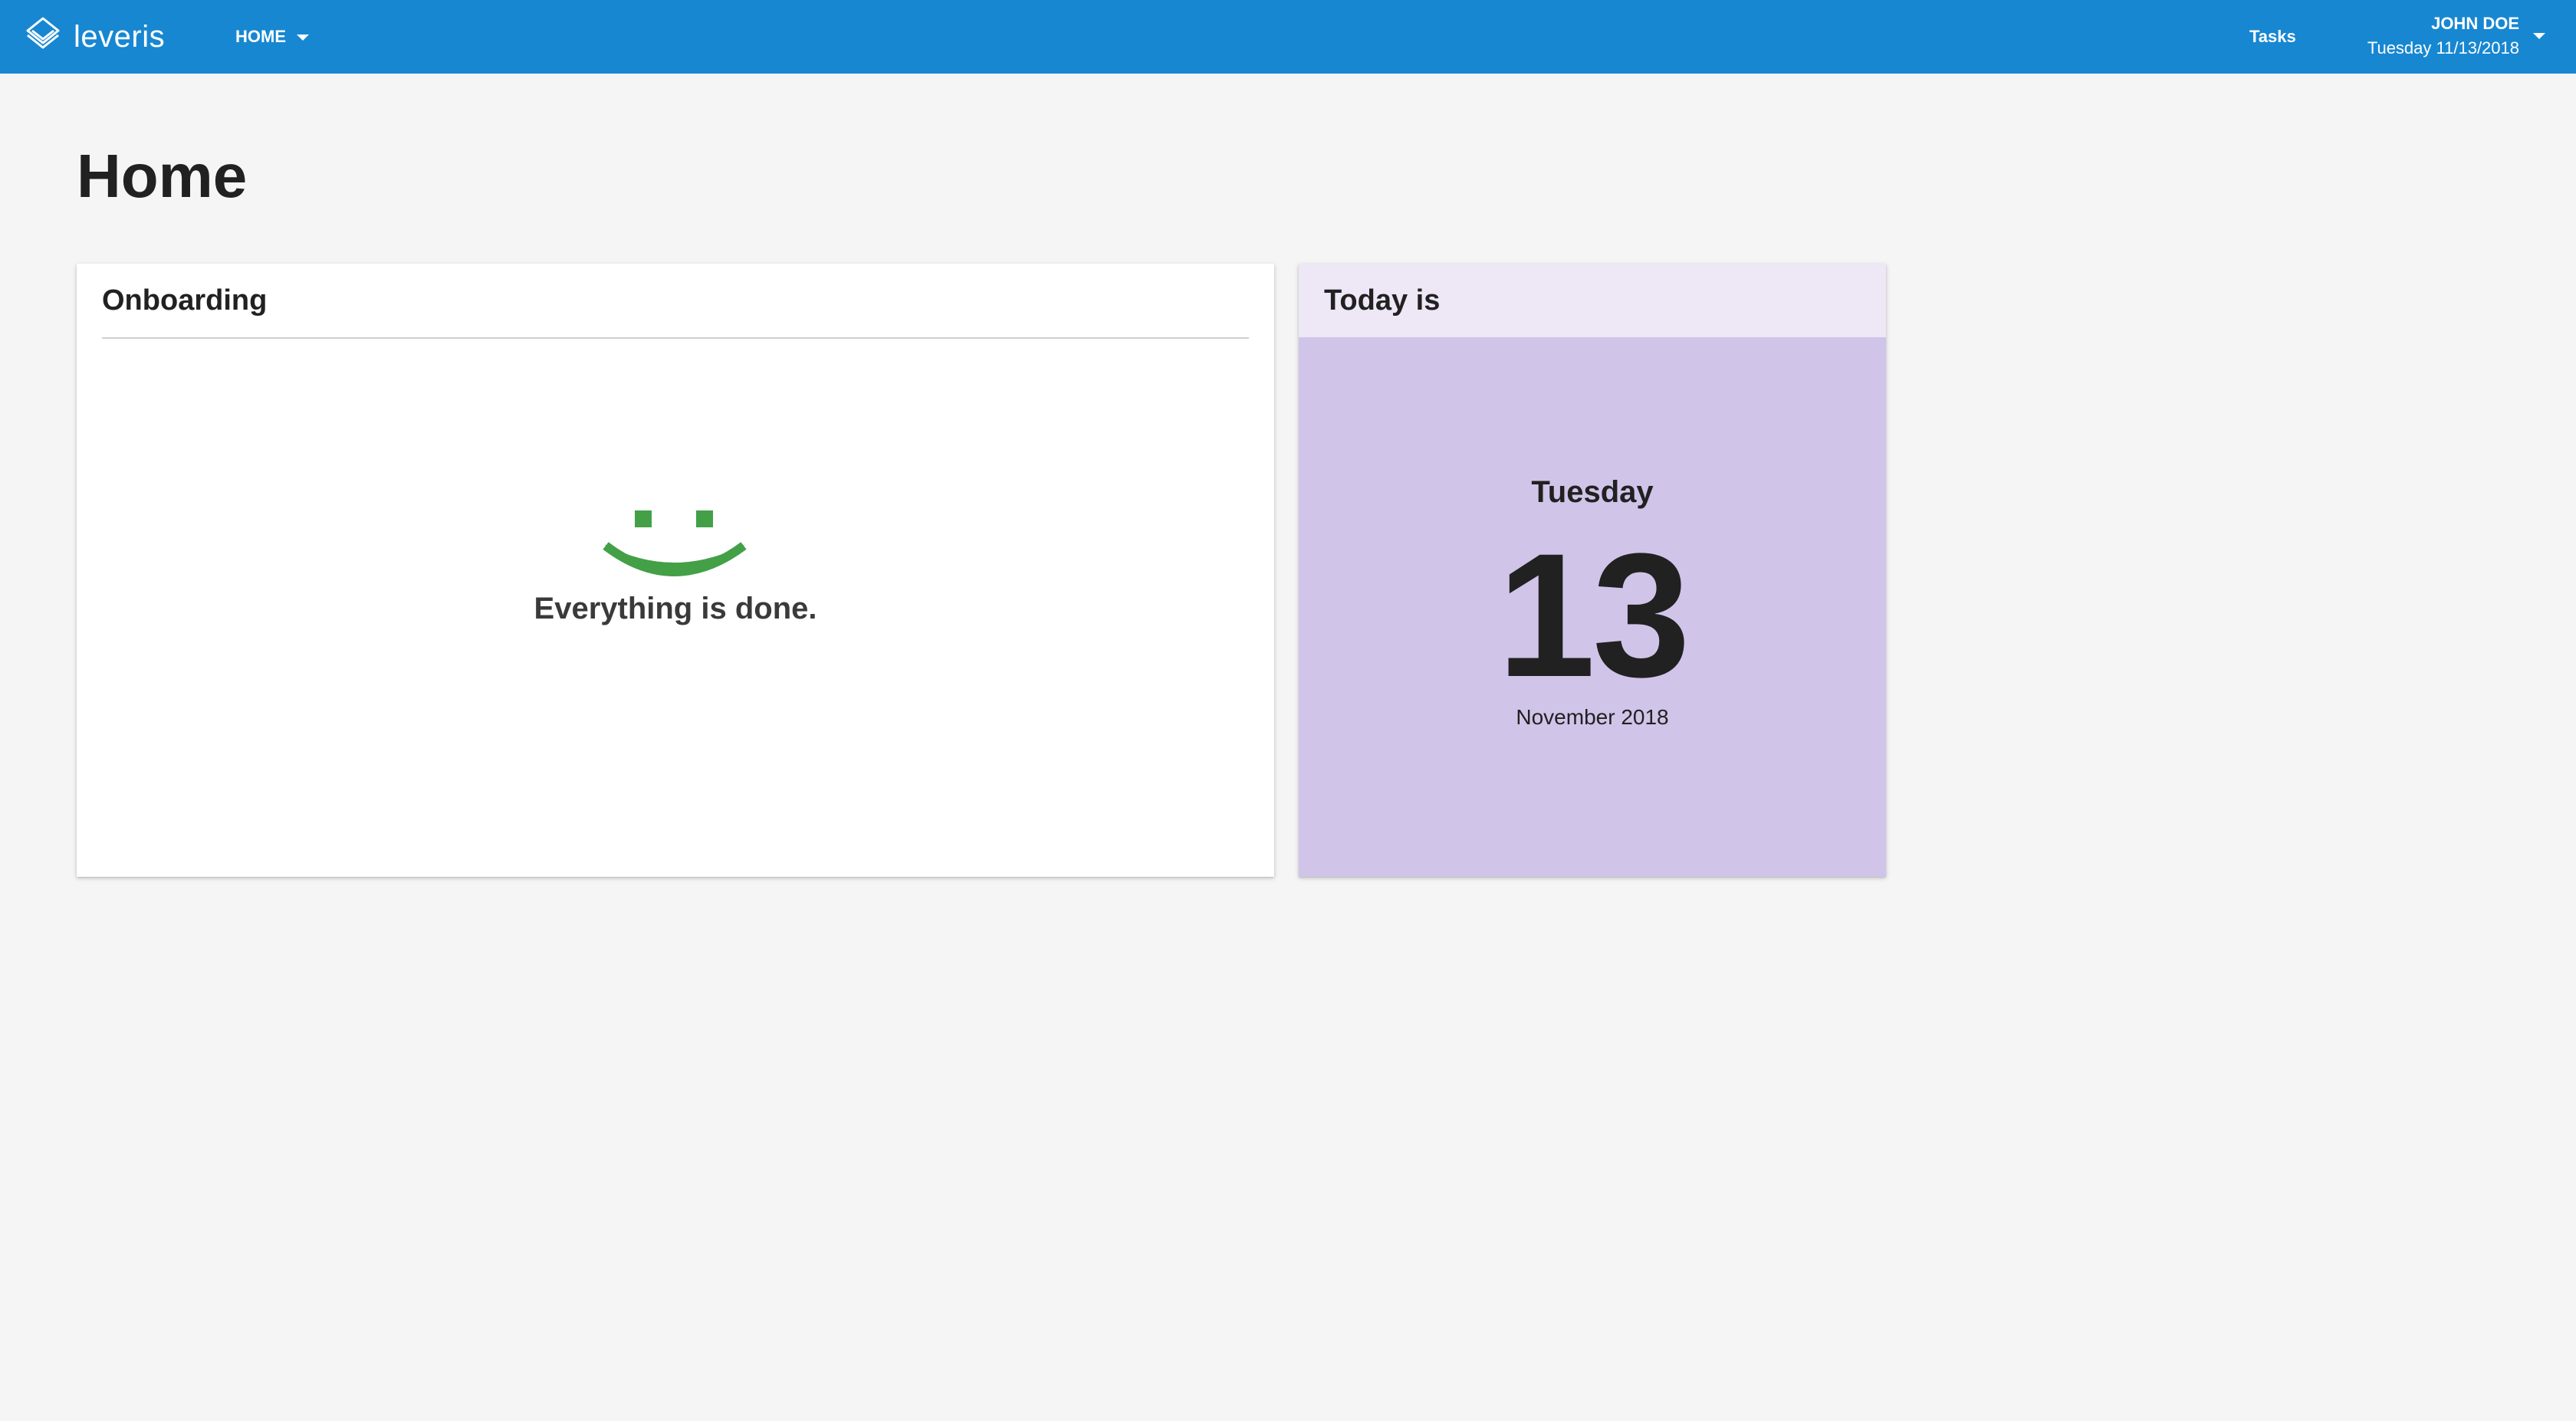 Image resolution: width=2576 pixels, height=1421 pixels. I want to click on onboarding-card-title: Onboarding, so click(675, 301).